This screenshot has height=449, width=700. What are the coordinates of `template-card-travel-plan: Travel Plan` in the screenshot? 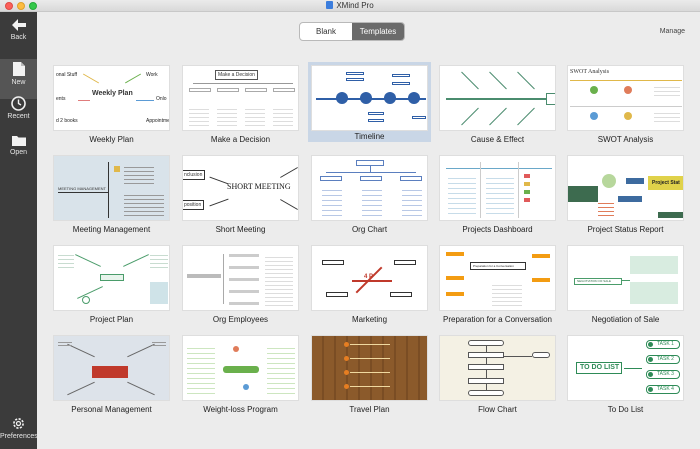 It's located at (369, 374).